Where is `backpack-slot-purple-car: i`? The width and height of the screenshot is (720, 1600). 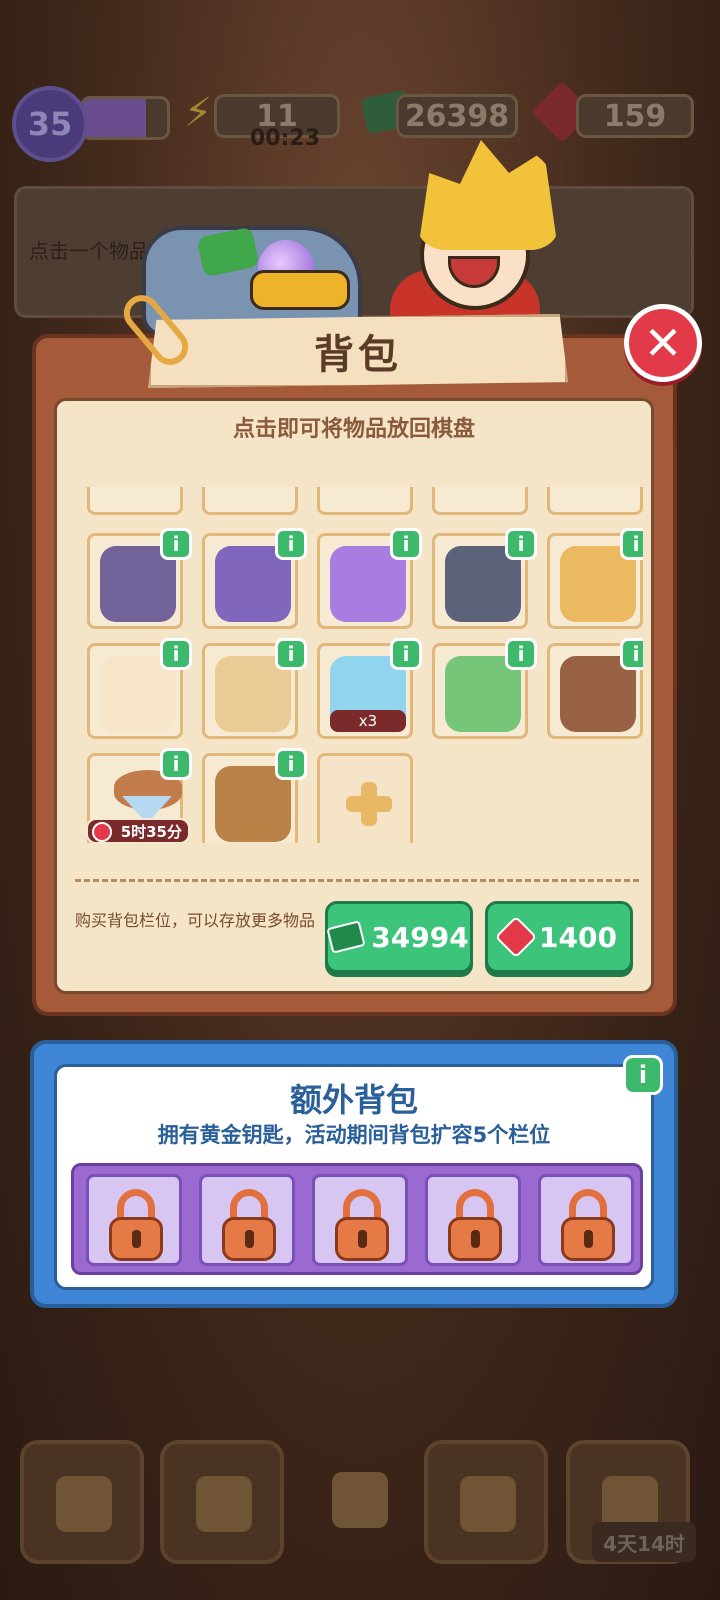
backpack-slot-purple-car: i is located at coordinates (369, 578).